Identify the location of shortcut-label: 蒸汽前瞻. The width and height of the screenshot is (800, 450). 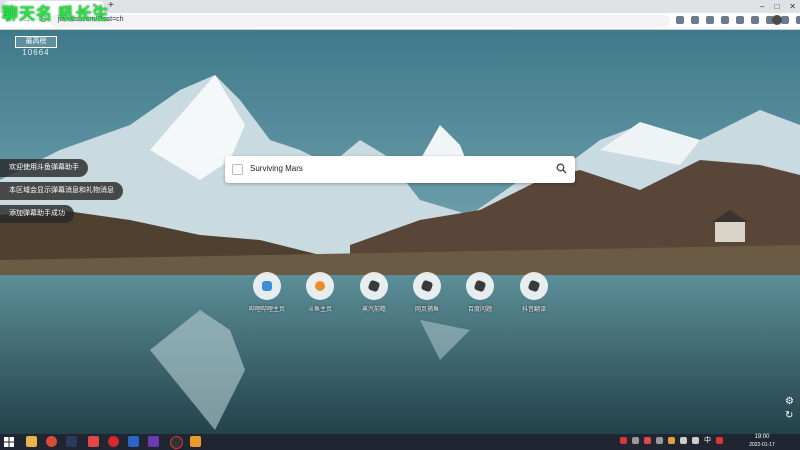
(373, 310).